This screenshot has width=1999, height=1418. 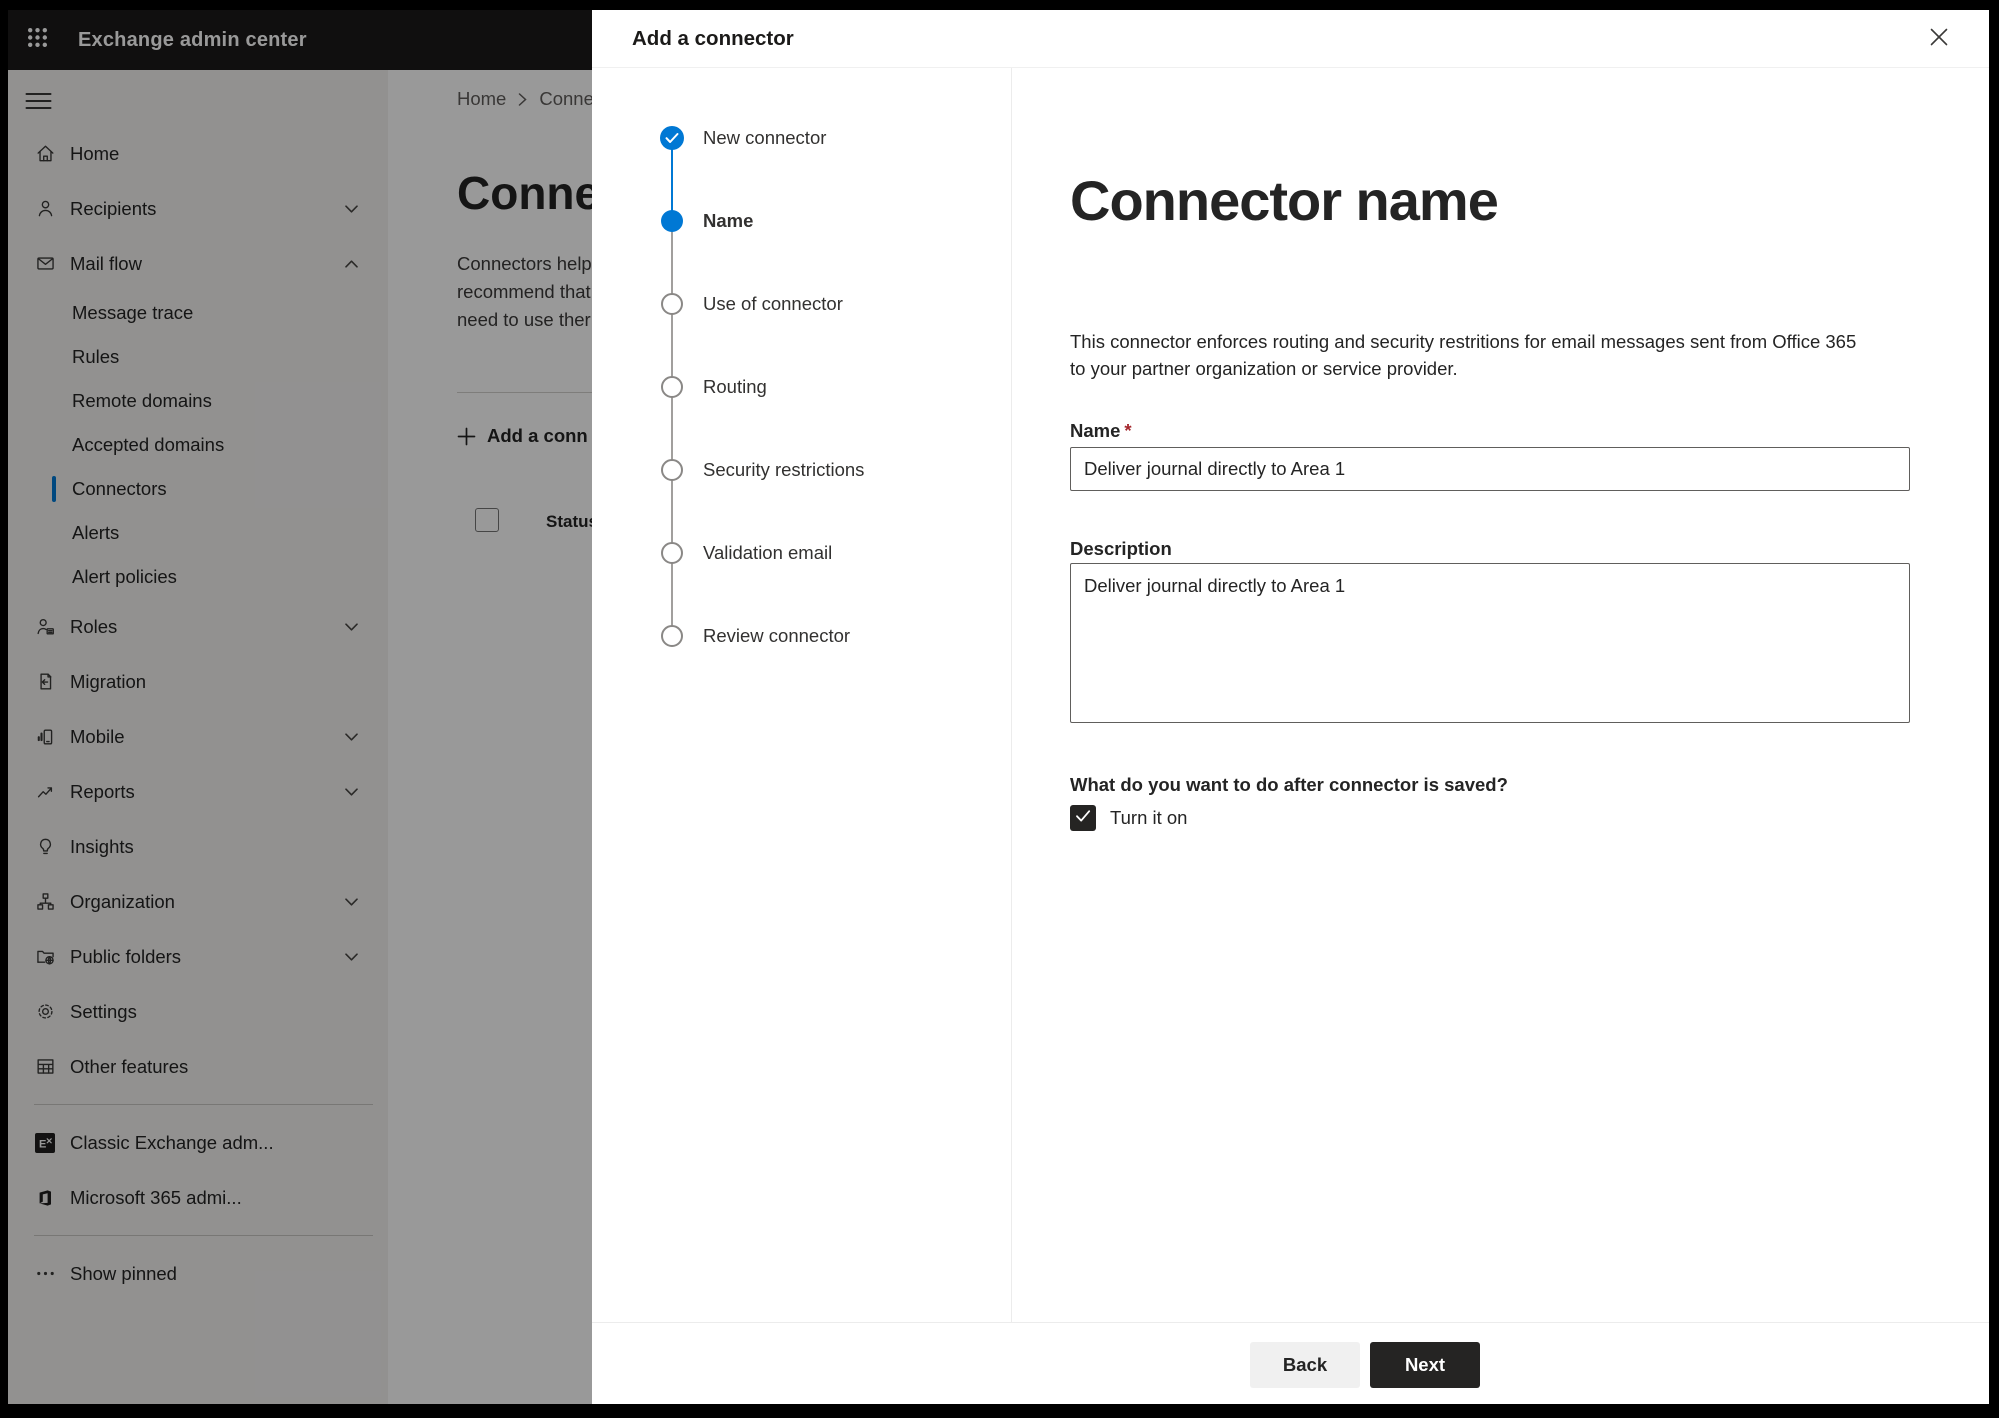 I want to click on wizard-step-new-connector: New connector, so click(x=801, y=138).